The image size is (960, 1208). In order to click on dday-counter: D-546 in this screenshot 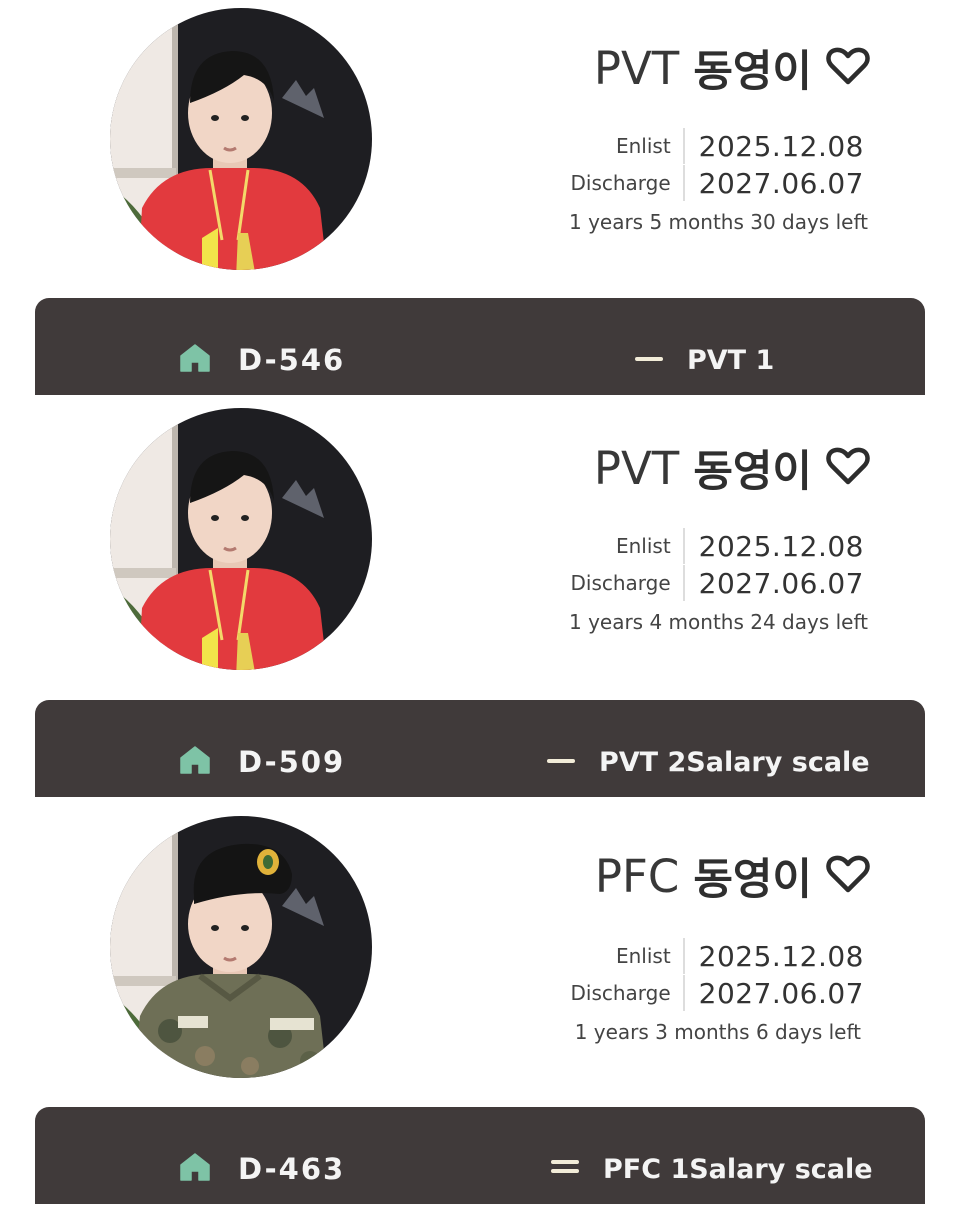, I will do `click(292, 360)`.